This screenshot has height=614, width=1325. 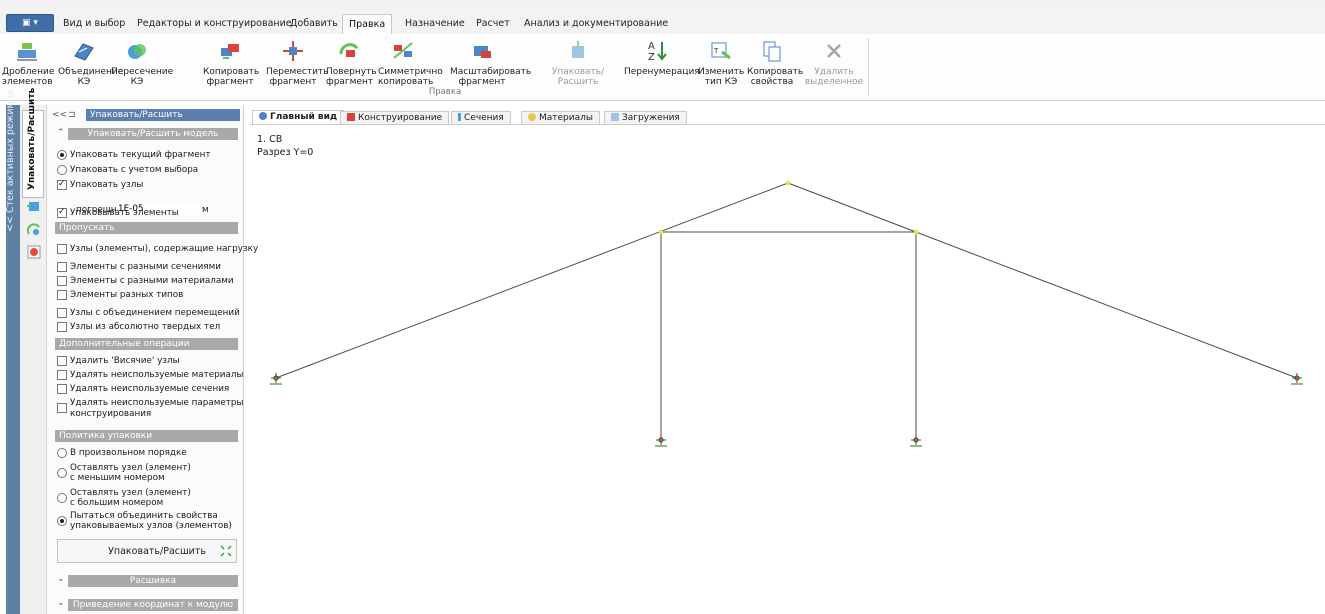 I want to click on tab-materials-label: Материалы, so click(x=566, y=118).